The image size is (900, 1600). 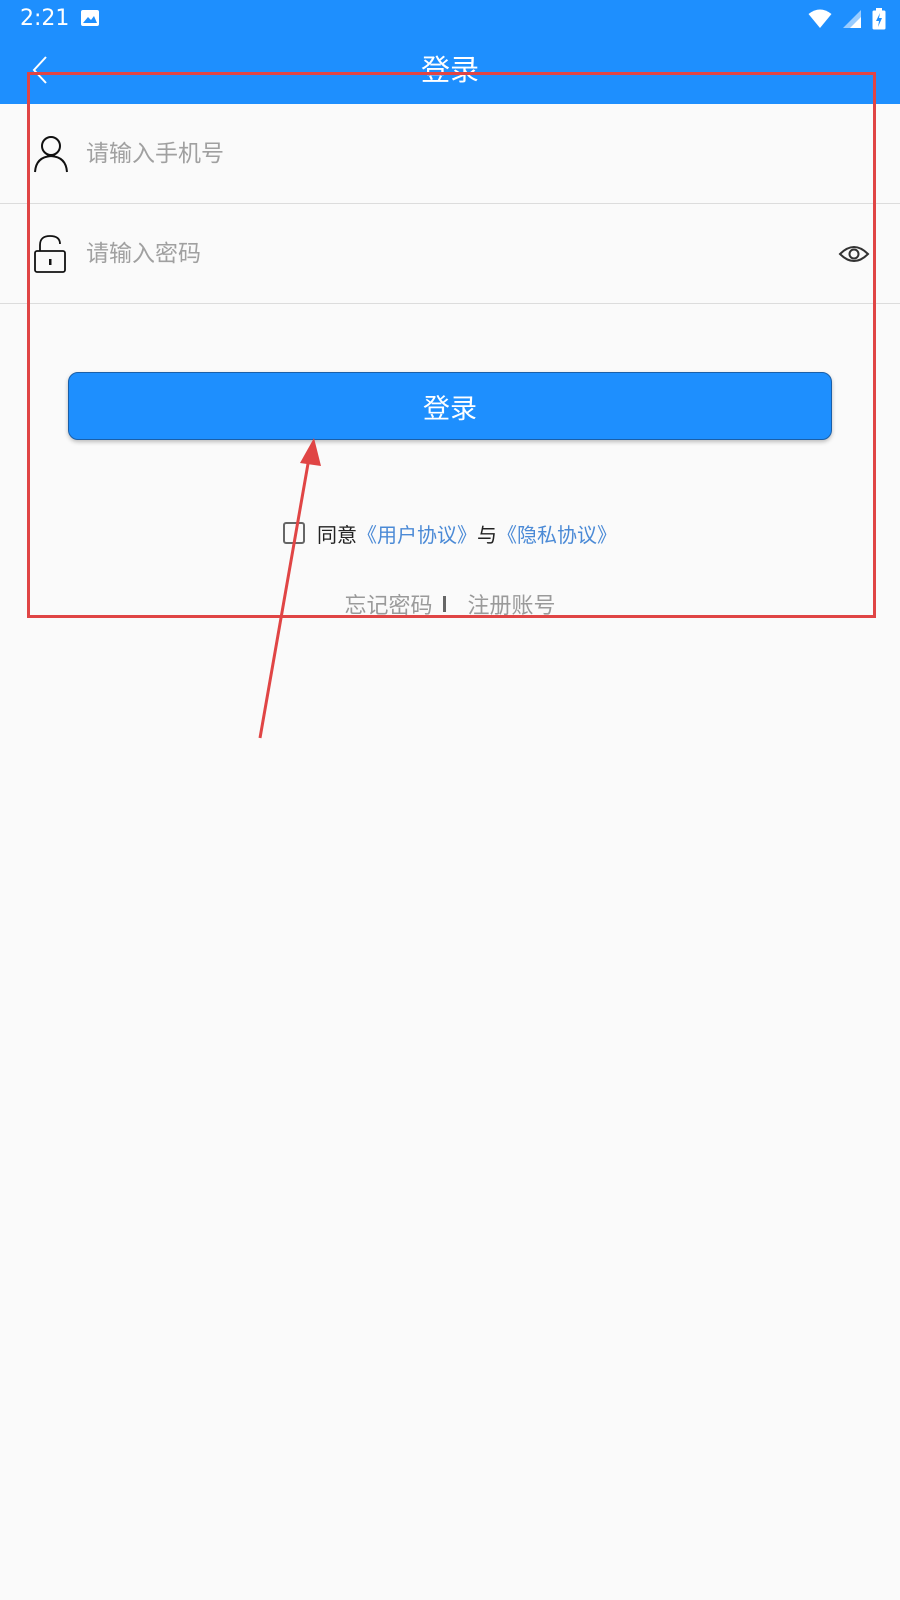 I want to click on page-title: 登录, so click(x=449, y=70).